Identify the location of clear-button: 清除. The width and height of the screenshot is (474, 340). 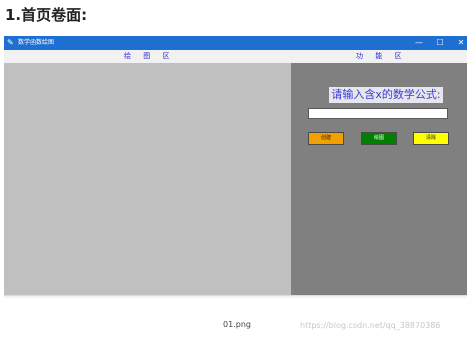
(431, 138).